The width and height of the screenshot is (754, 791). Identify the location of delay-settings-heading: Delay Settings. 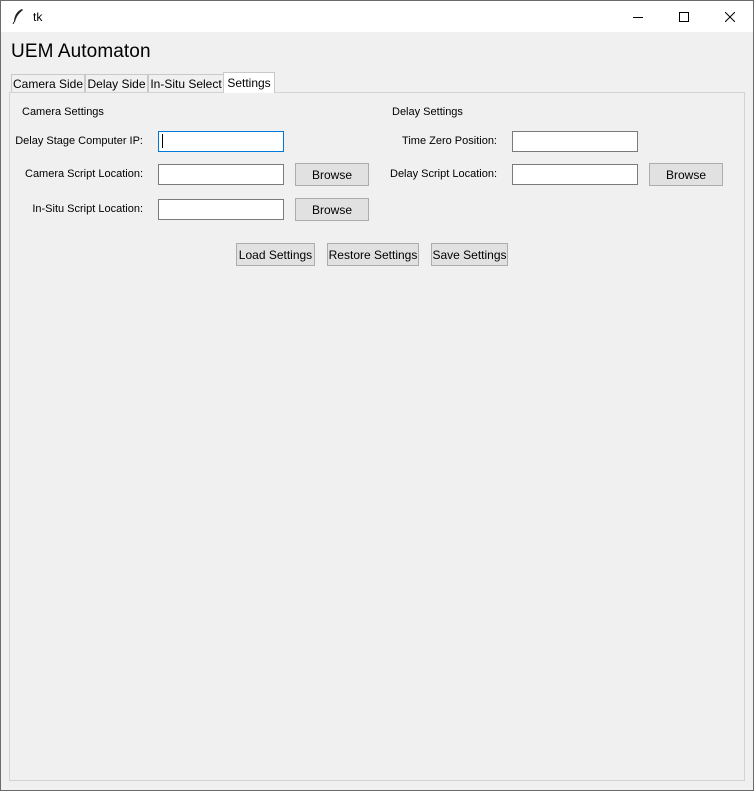
(427, 112).